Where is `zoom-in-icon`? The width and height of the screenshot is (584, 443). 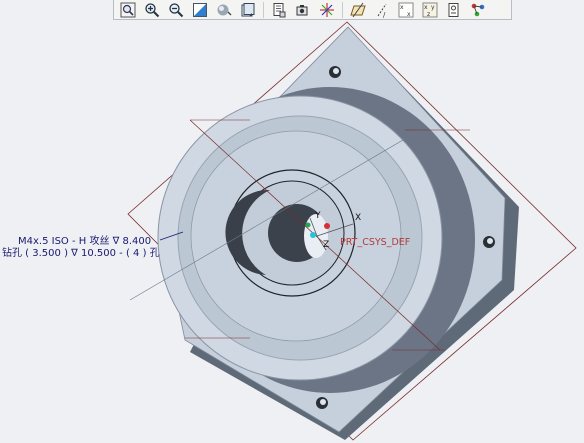
zoom-in-icon is located at coordinates (152, 9).